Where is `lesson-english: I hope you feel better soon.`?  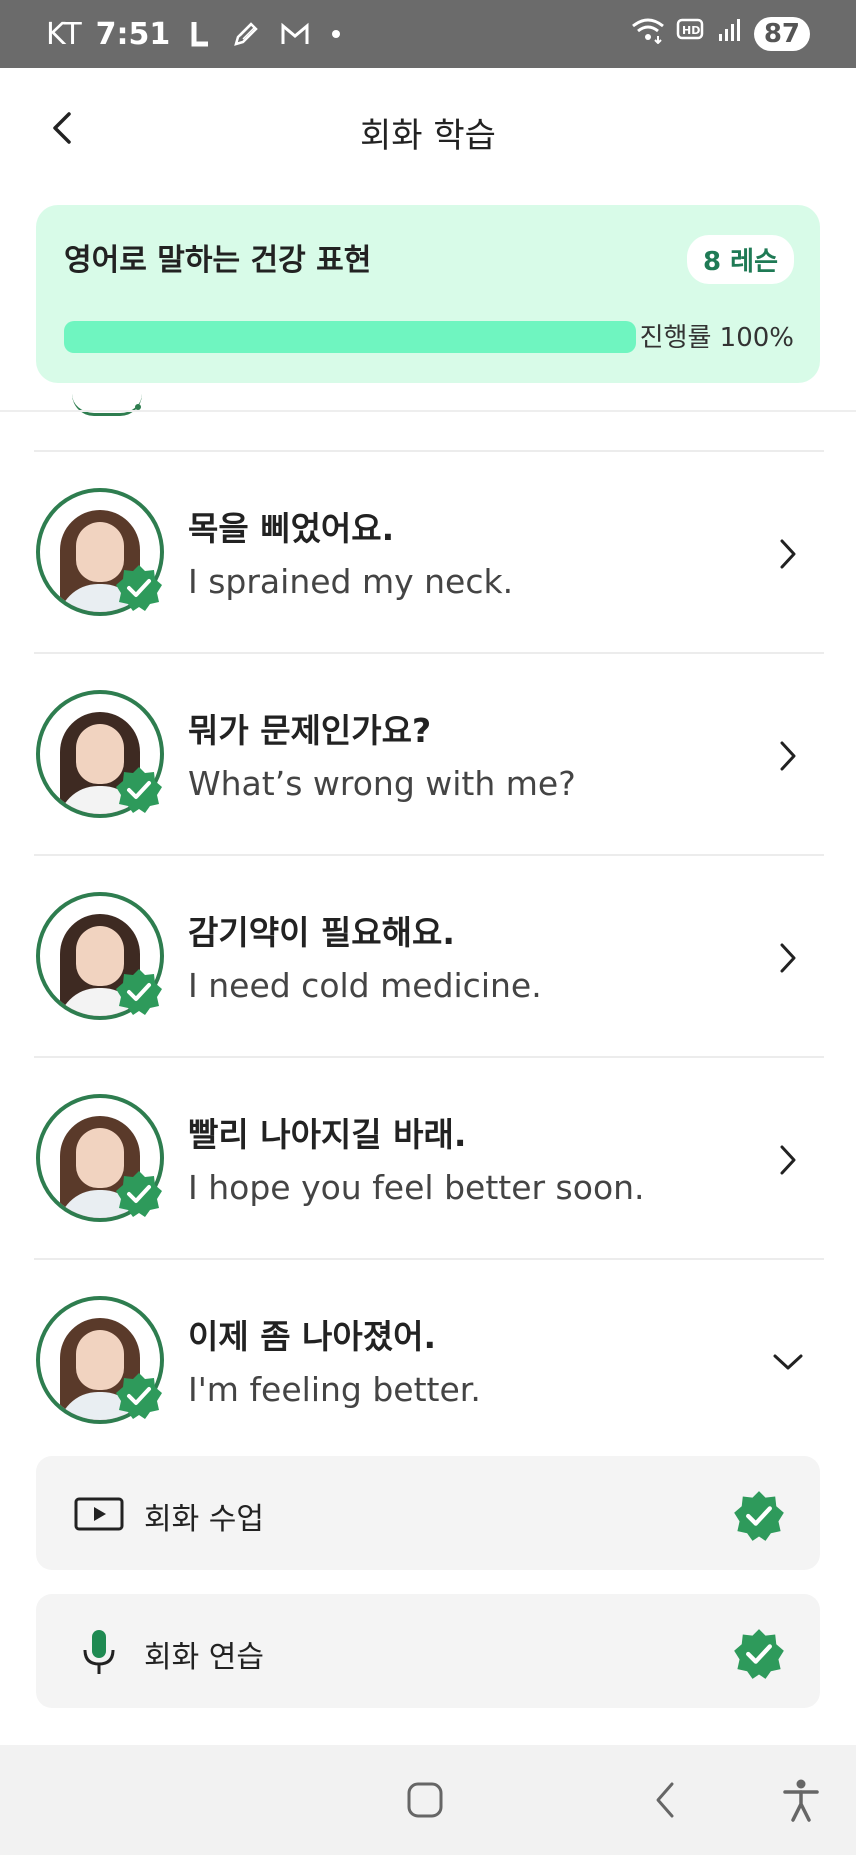
lesson-english: I hope you feel better soon. is located at coordinates (416, 1187).